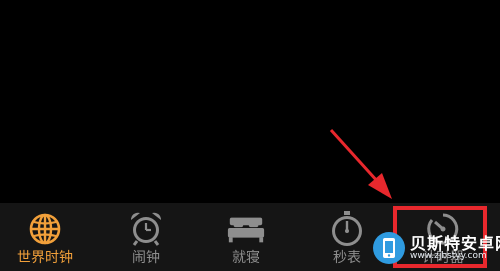 The width and height of the screenshot is (500, 271). What do you see at coordinates (146, 258) in the screenshot?
I see `tab-alarm-label: 闹钟` at bounding box center [146, 258].